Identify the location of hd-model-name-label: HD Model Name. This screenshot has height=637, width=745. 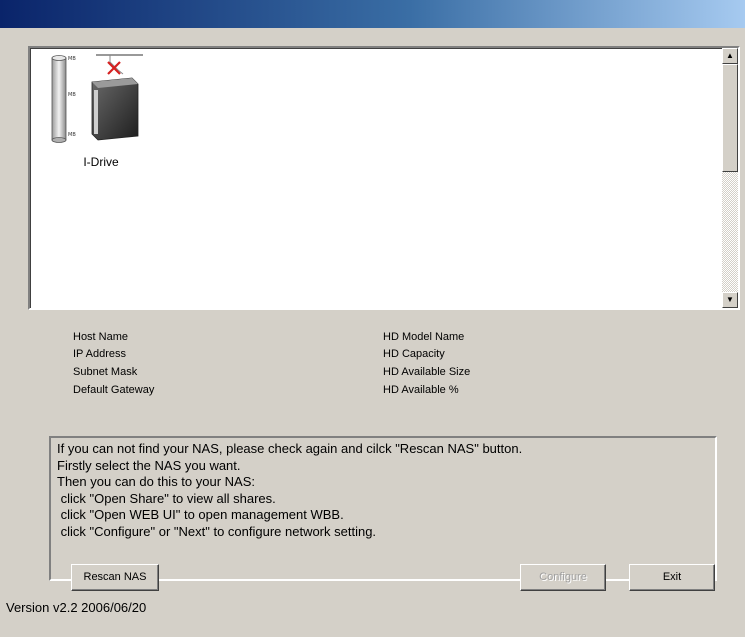
(424, 337).